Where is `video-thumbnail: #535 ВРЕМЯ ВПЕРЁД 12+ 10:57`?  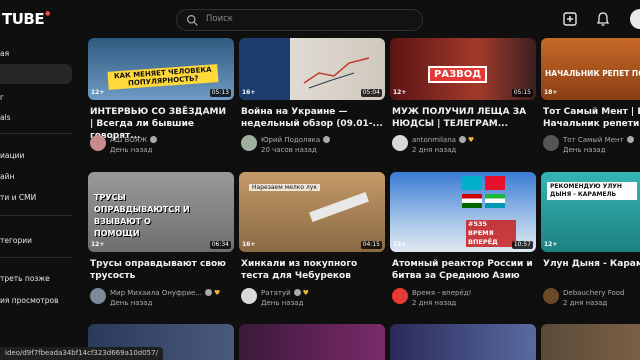
video-thumbnail: #535 ВРЕМЯ ВПЕРЁД 12+ 10:57 is located at coordinates (463, 212).